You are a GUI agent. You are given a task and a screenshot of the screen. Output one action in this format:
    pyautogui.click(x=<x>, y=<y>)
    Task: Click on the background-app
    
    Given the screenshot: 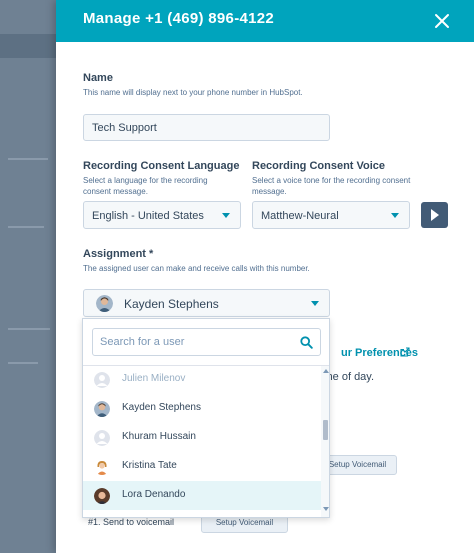 What is the action you would take?
    pyautogui.click(x=28, y=276)
    